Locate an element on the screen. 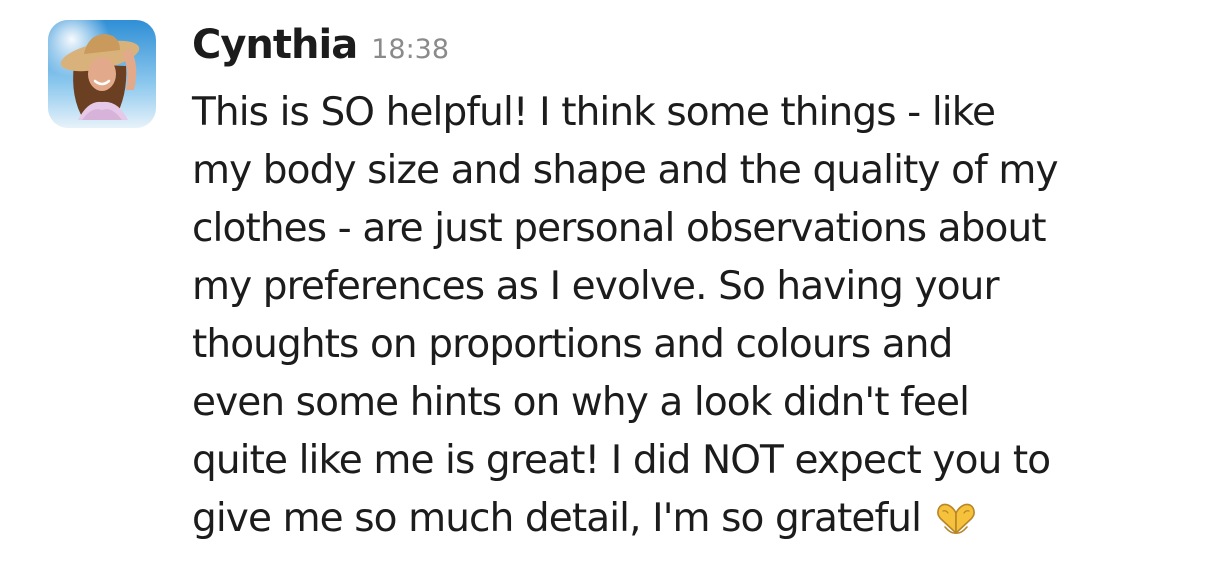 This screenshot has height=566, width=1206. message-timestamp: 18:38 is located at coordinates (410, 49).